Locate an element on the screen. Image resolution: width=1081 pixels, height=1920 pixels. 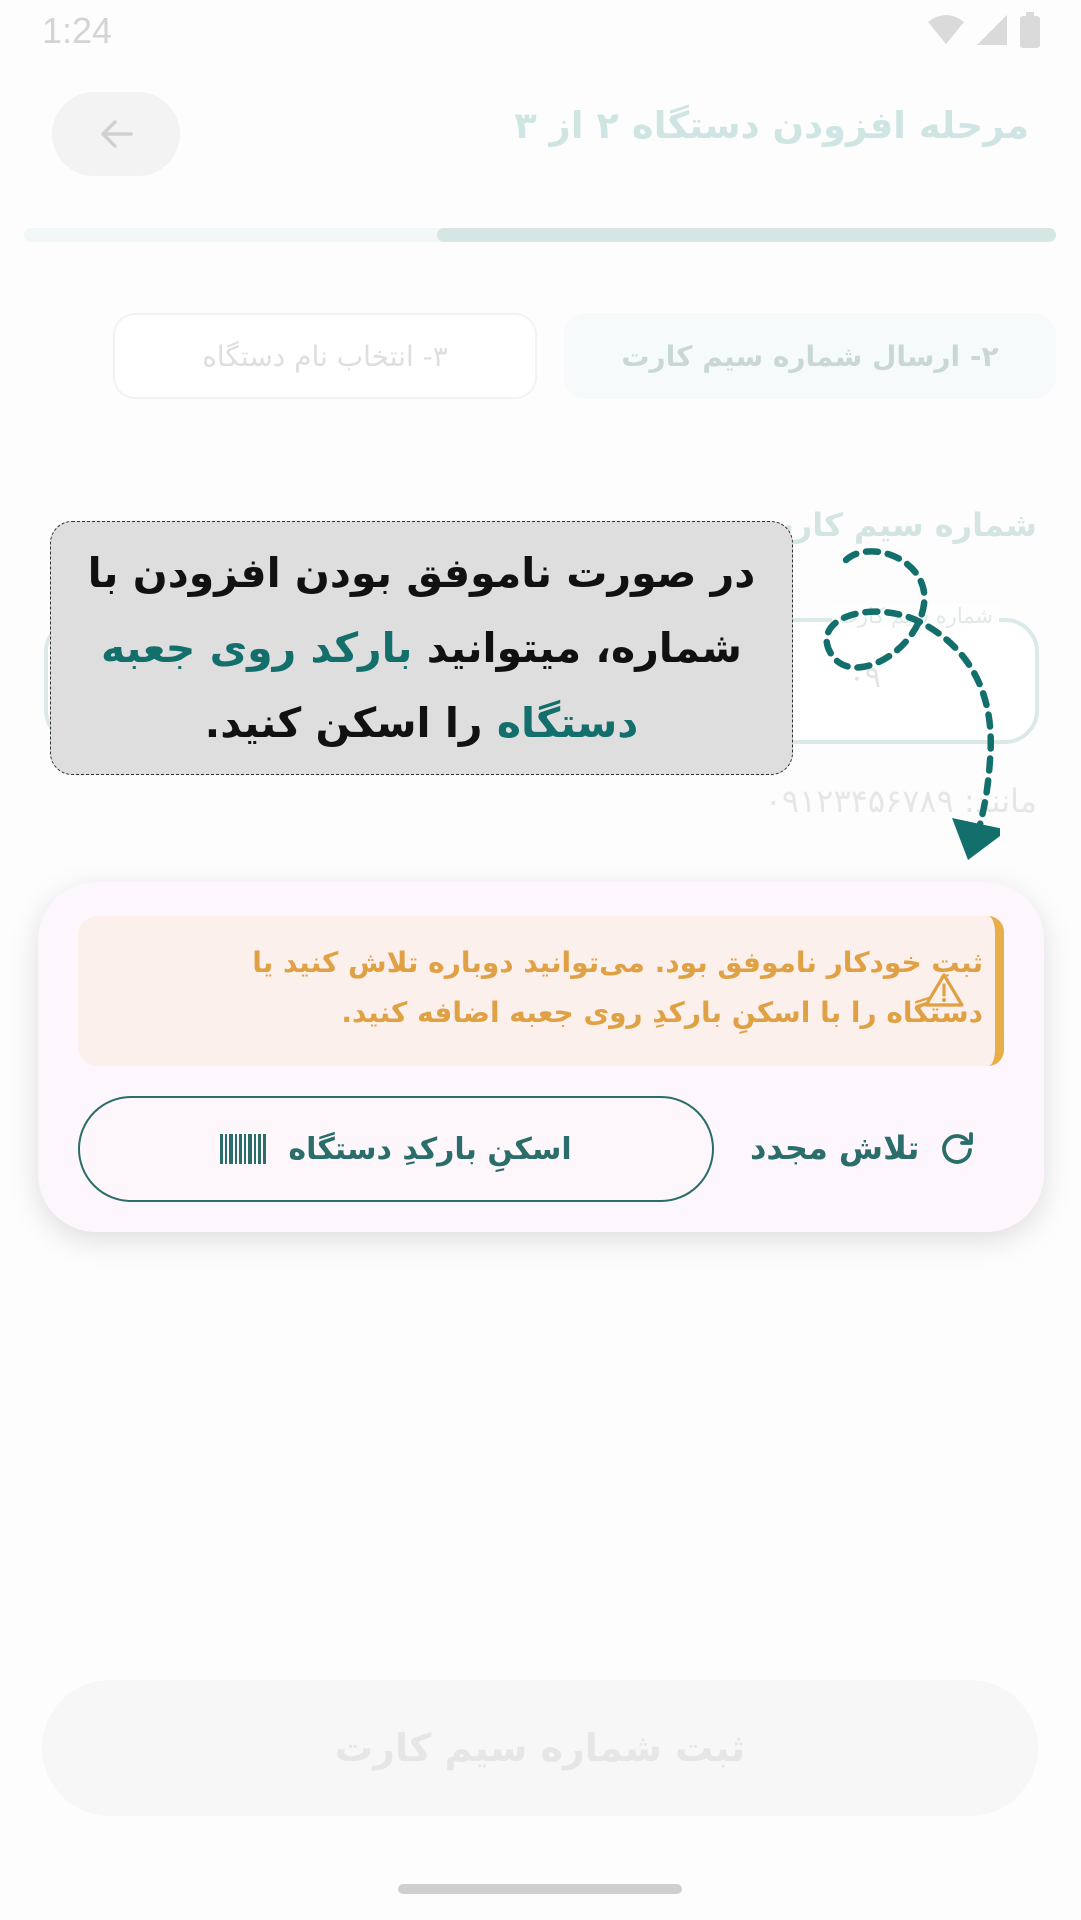
page-title: مرحله افزودن دستگاه ۲ از ۳ is located at coordinates (771, 125).